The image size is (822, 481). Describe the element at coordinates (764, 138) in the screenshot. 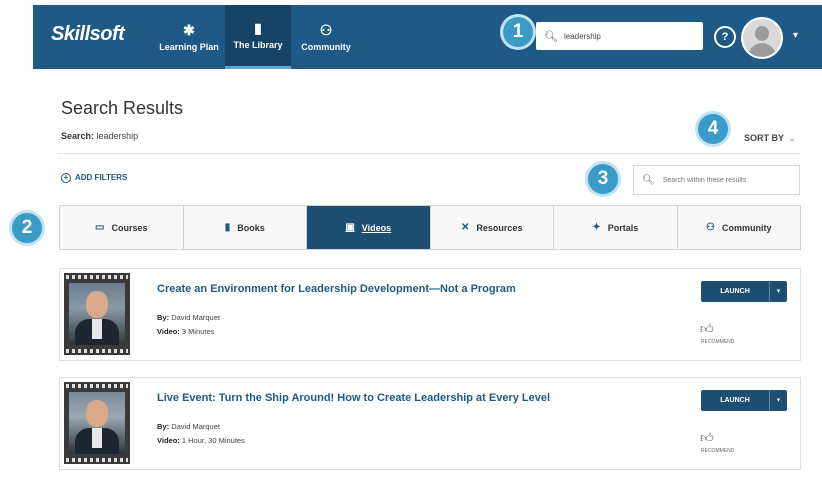

I see `sort-by-label: SORT BY` at that location.